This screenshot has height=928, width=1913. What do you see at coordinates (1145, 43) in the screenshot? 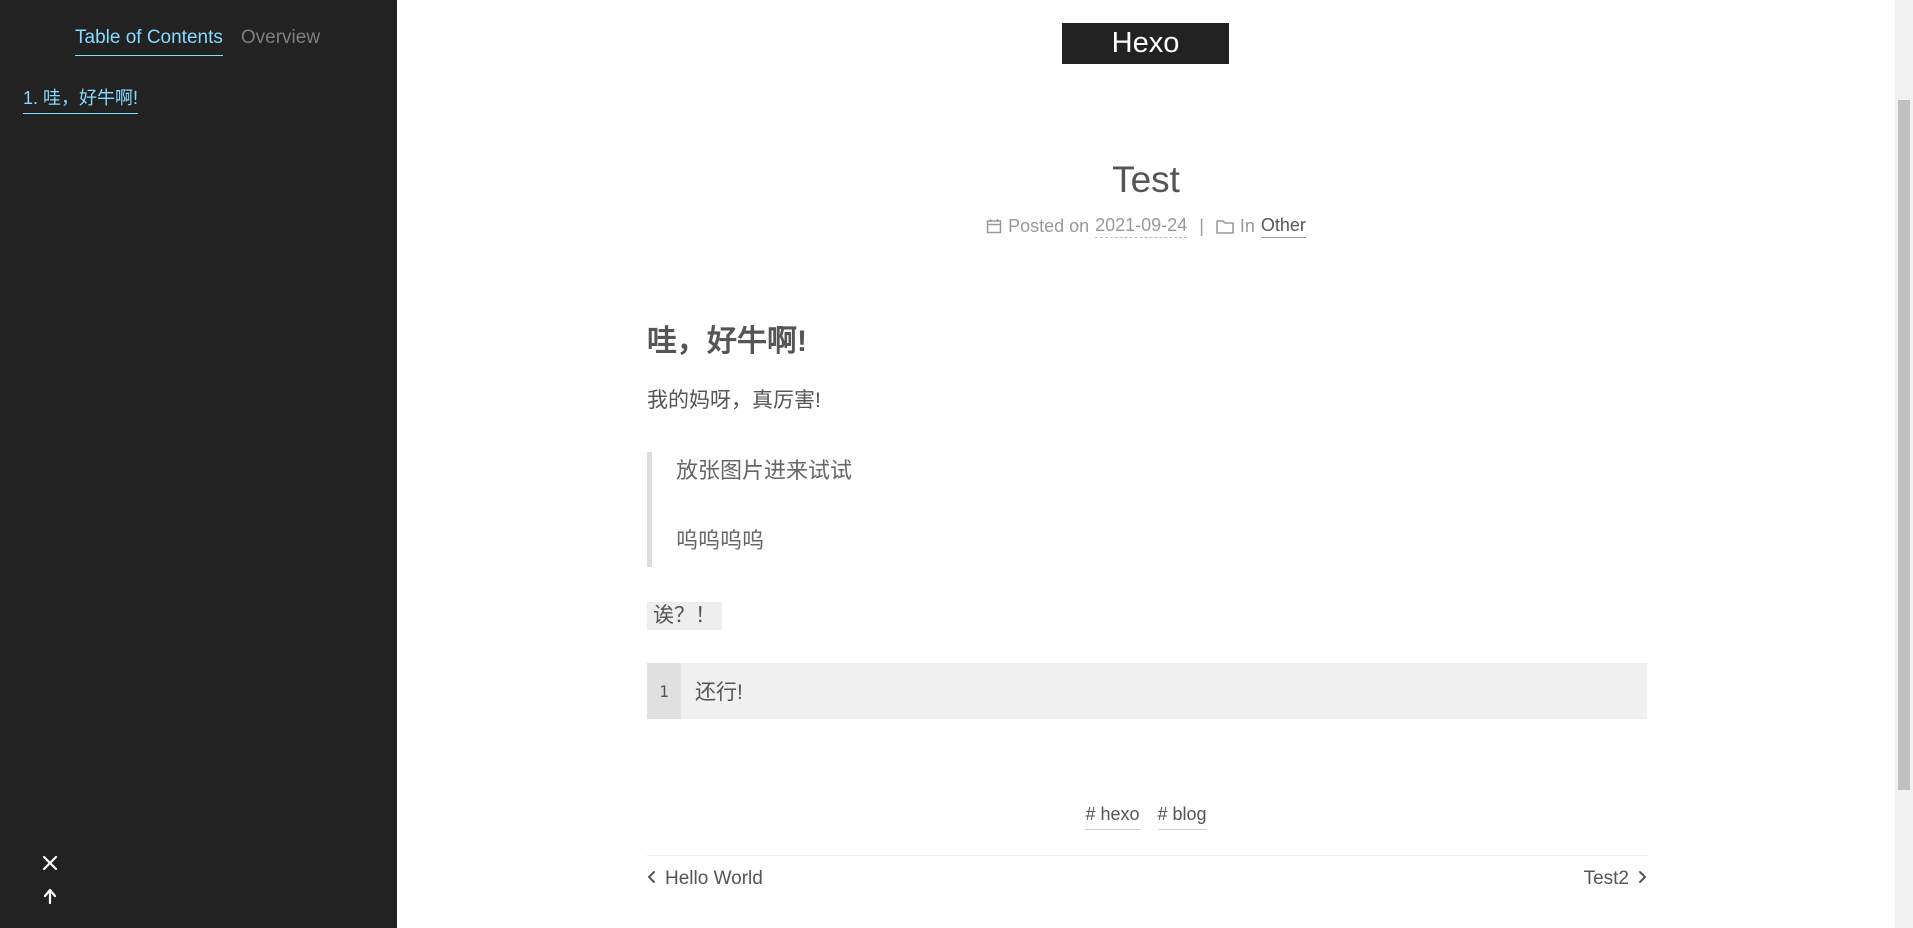
I see `site-brand: Hexo` at bounding box center [1145, 43].